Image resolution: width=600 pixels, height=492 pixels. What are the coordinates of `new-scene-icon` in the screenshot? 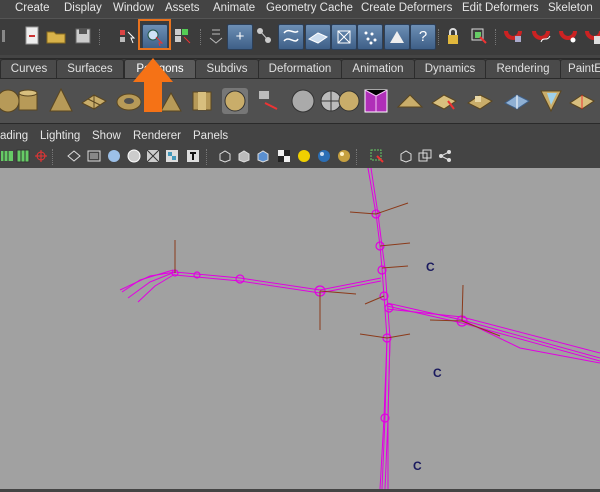 It's located at (32, 36).